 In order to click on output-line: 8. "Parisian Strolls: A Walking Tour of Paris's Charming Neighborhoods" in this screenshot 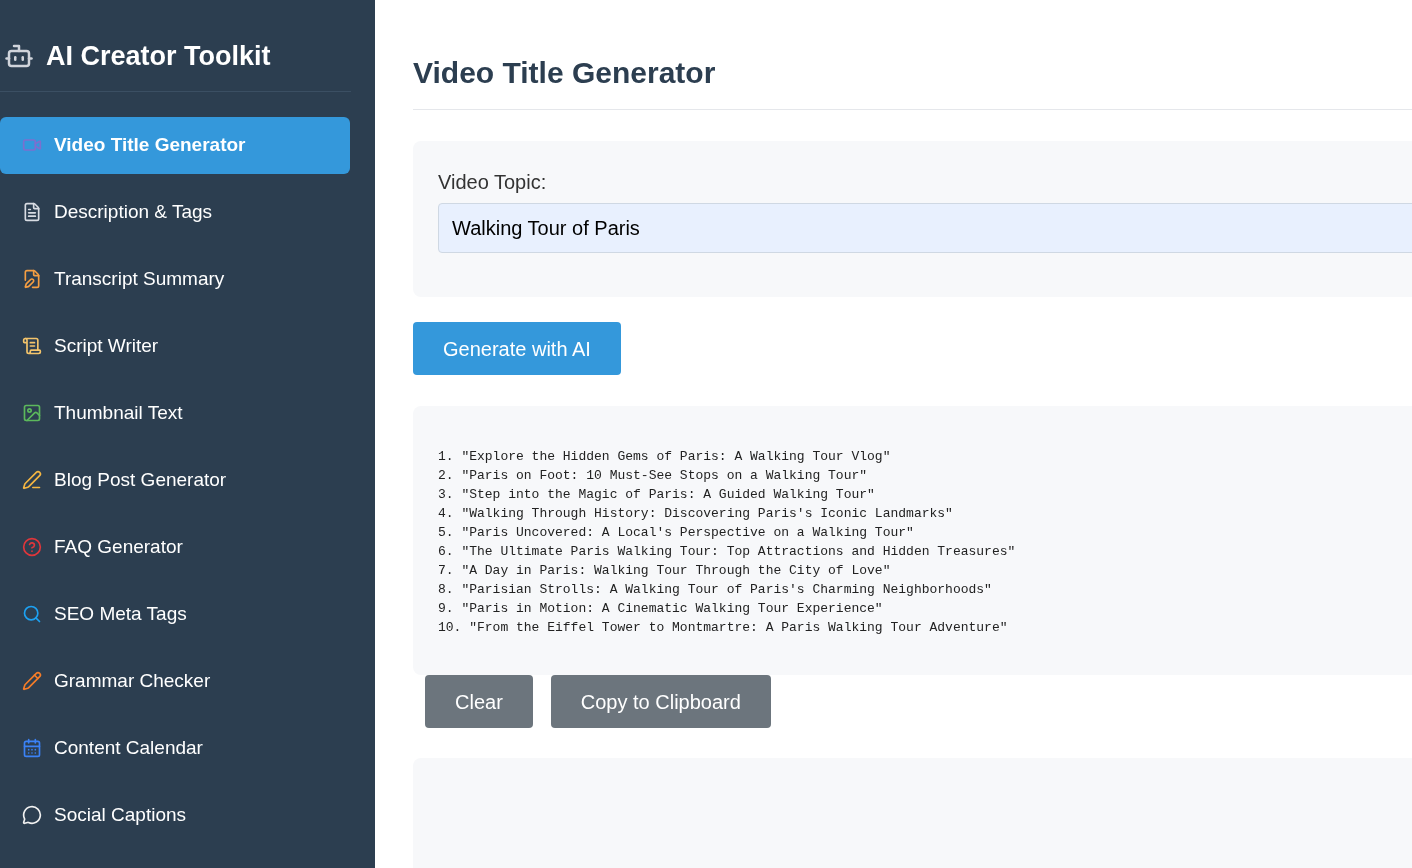, I will do `click(715, 590)`.